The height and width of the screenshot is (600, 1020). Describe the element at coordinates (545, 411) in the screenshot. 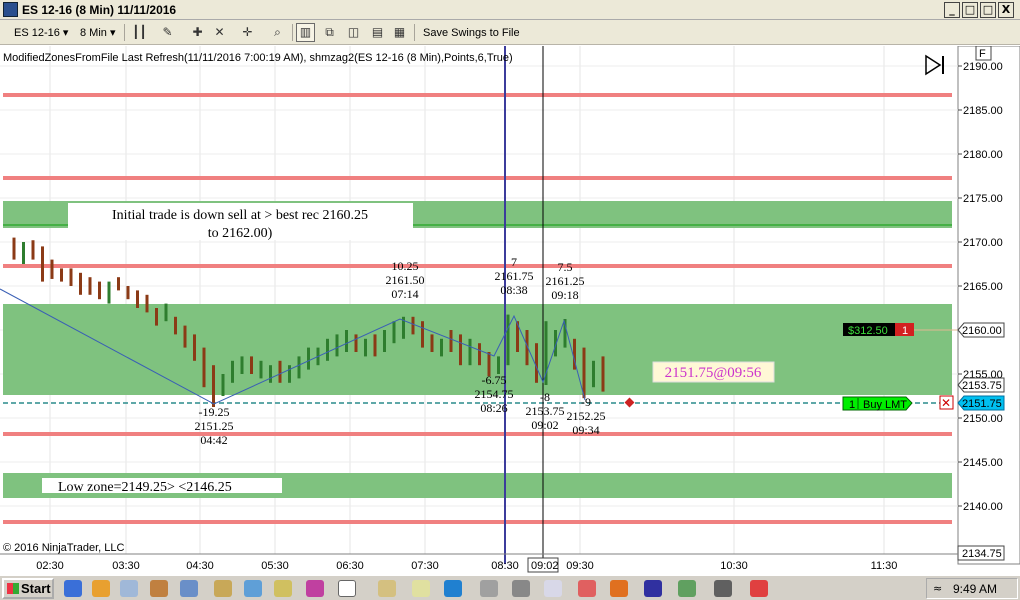

I see `swing-label: 2153.75` at that location.